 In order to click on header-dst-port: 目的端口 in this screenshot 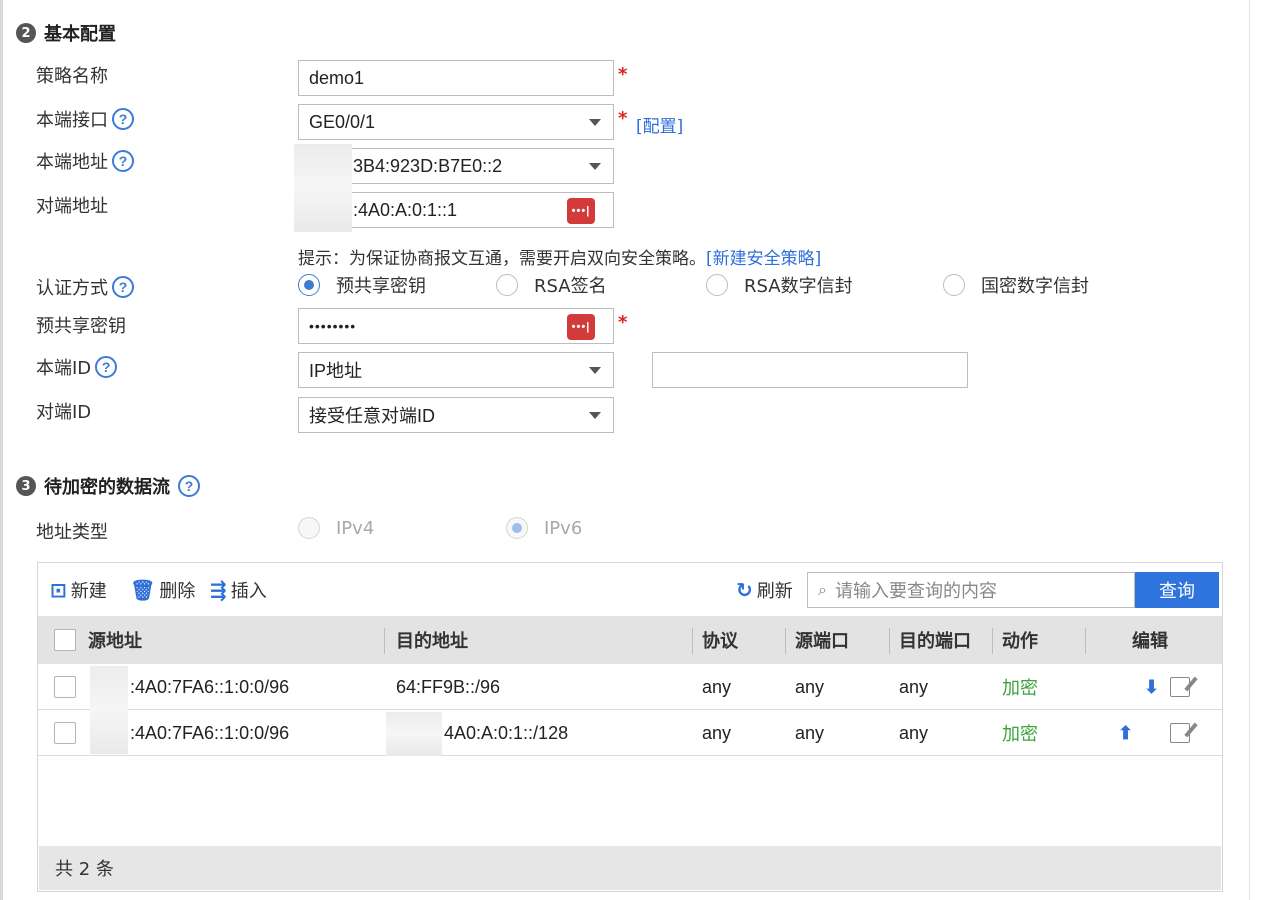, I will do `click(935, 640)`.